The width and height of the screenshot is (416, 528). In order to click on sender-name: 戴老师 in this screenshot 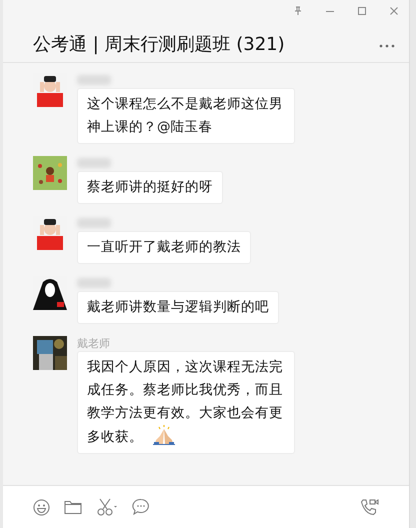, I will do `click(94, 343)`.